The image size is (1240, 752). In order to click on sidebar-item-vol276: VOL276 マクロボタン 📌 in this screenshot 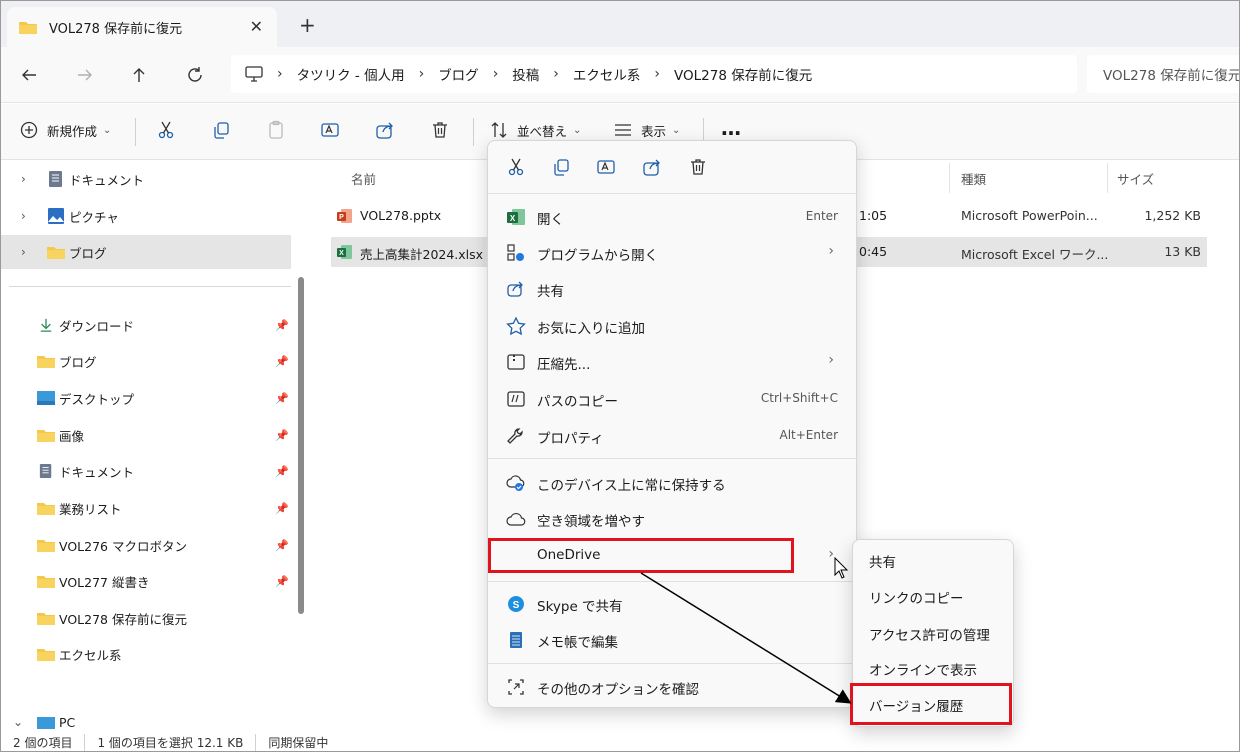, I will do `click(146, 545)`.